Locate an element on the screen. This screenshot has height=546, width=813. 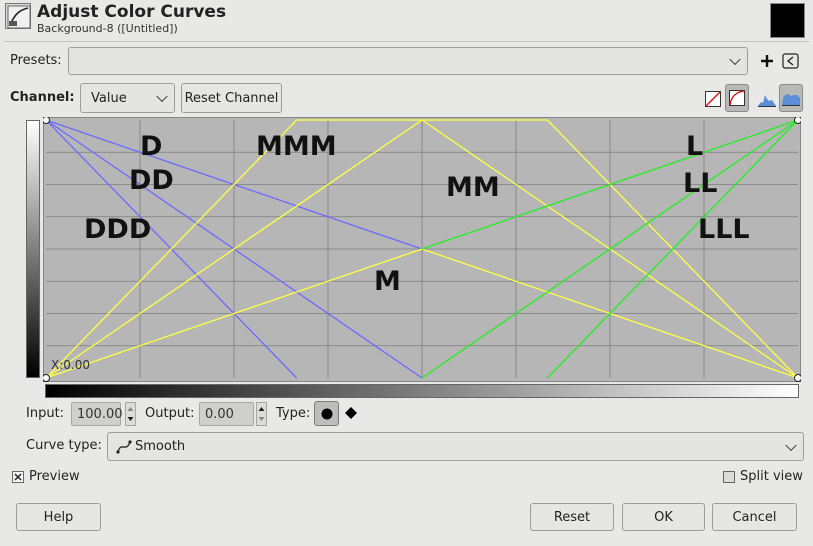
histogram-log-icon is located at coordinates (791, 100).